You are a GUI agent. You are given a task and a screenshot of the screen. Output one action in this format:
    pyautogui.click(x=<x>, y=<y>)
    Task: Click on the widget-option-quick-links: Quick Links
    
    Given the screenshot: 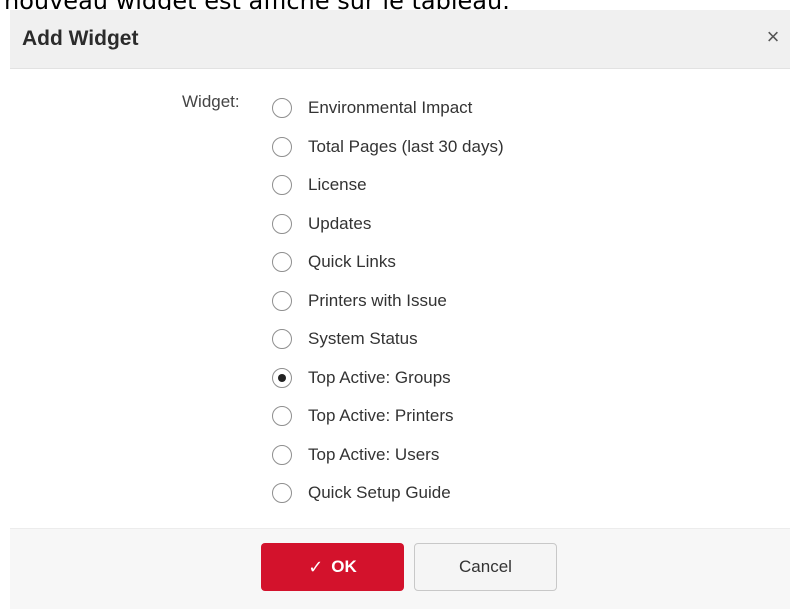 What is the action you would take?
    pyautogui.click(x=388, y=262)
    